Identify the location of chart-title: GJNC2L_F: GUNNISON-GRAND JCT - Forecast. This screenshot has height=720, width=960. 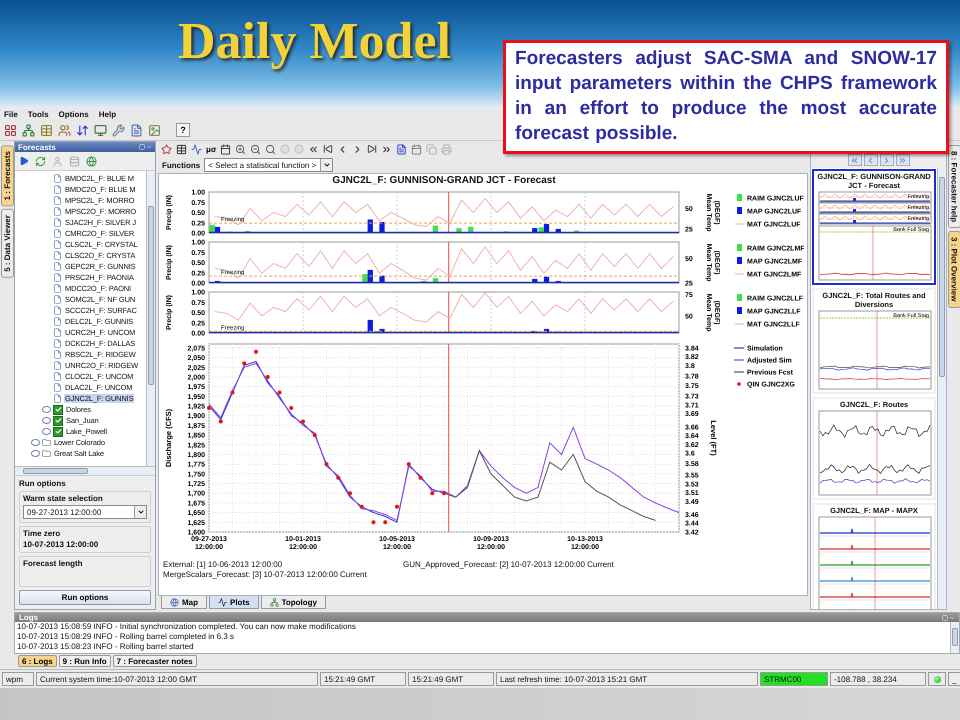
(444, 181).